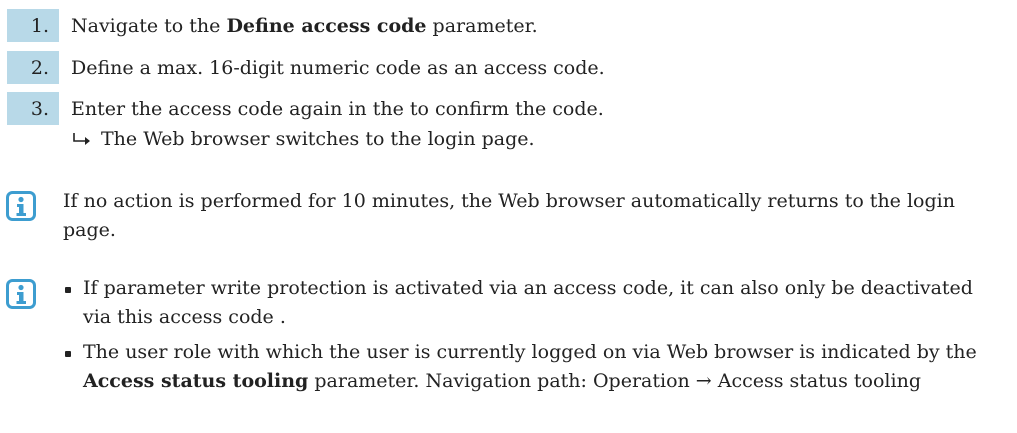 This screenshot has height=433, width=1017. What do you see at coordinates (482, 25) in the screenshot?
I see `step-text-part: parameter.` at bounding box center [482, 25].